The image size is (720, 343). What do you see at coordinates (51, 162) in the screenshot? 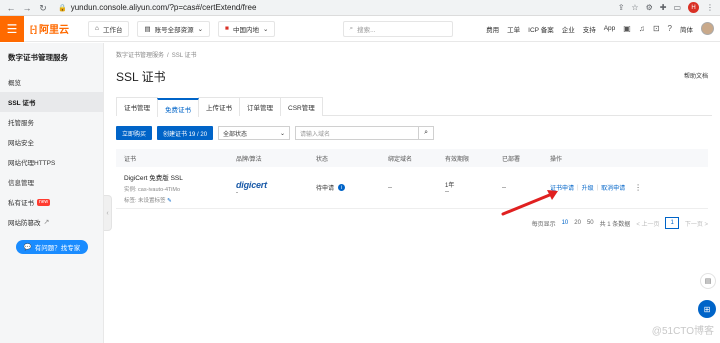
I see `sidebar-item-https-proxy: 网站代理HTTPS` at bounding box center [51, 162].